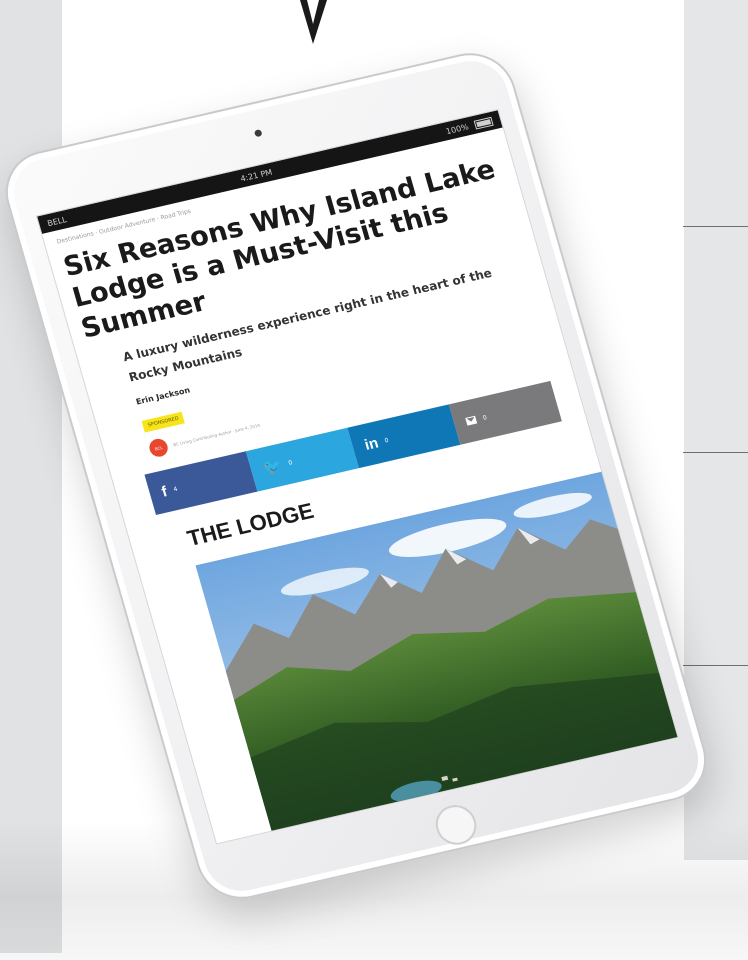  I want to click on facebook-share-count: 4, so click(175, 489).